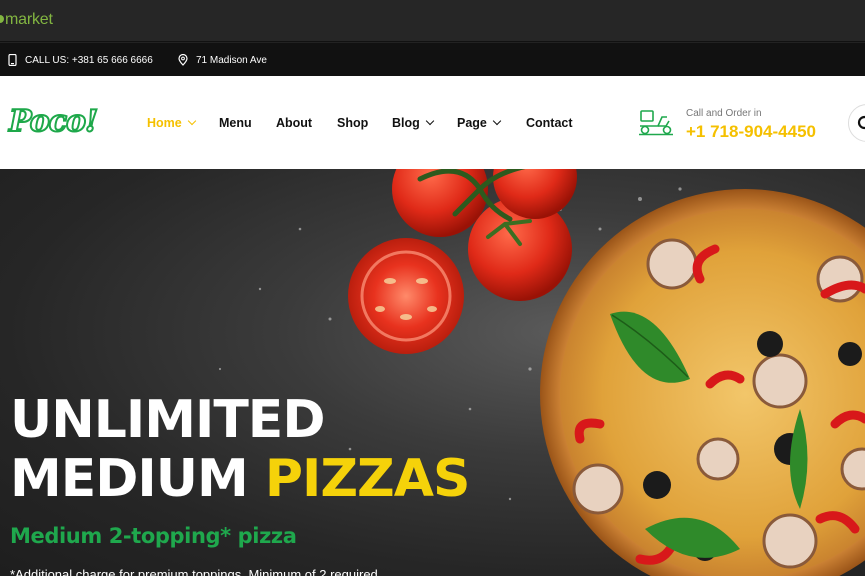 The width and height of the screenshot is (865, 576). What do you see at coordinates (352, 123) in the screenshot?
I see `nav-shop: Shop` at bounding box center [352, 123].